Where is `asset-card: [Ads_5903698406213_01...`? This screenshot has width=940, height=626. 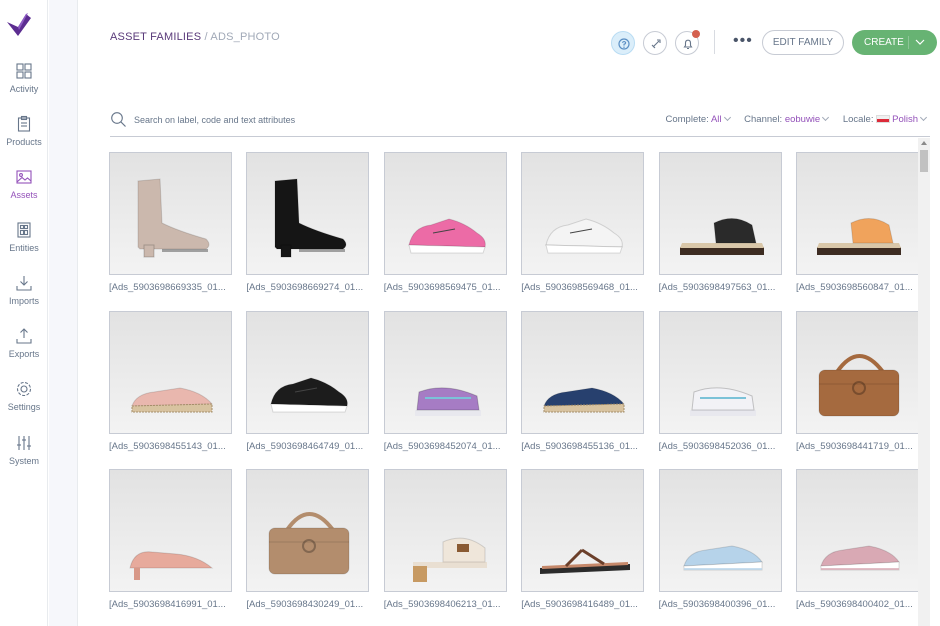
asset-card: [Ads_5903698406213_01... is located at coordinates (445, 544).